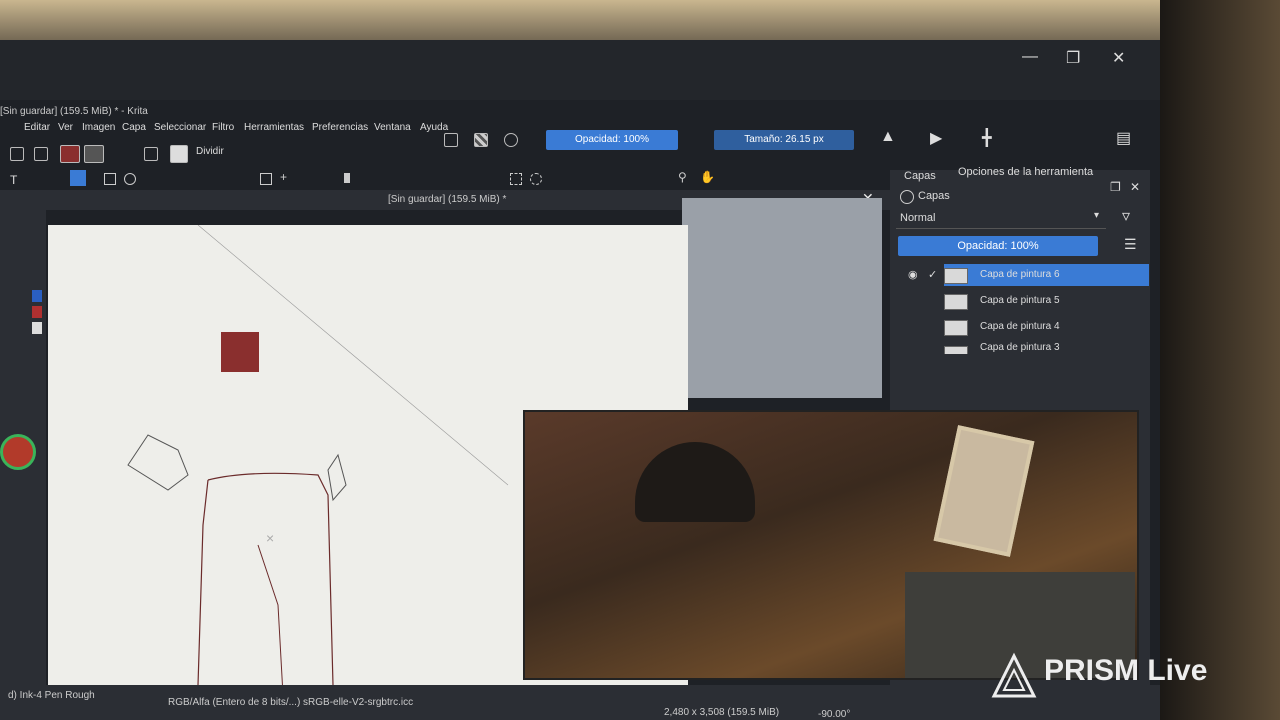 This screenshot has width=1280, height=720. I want to click on background-color-icon, so click(94, 154).